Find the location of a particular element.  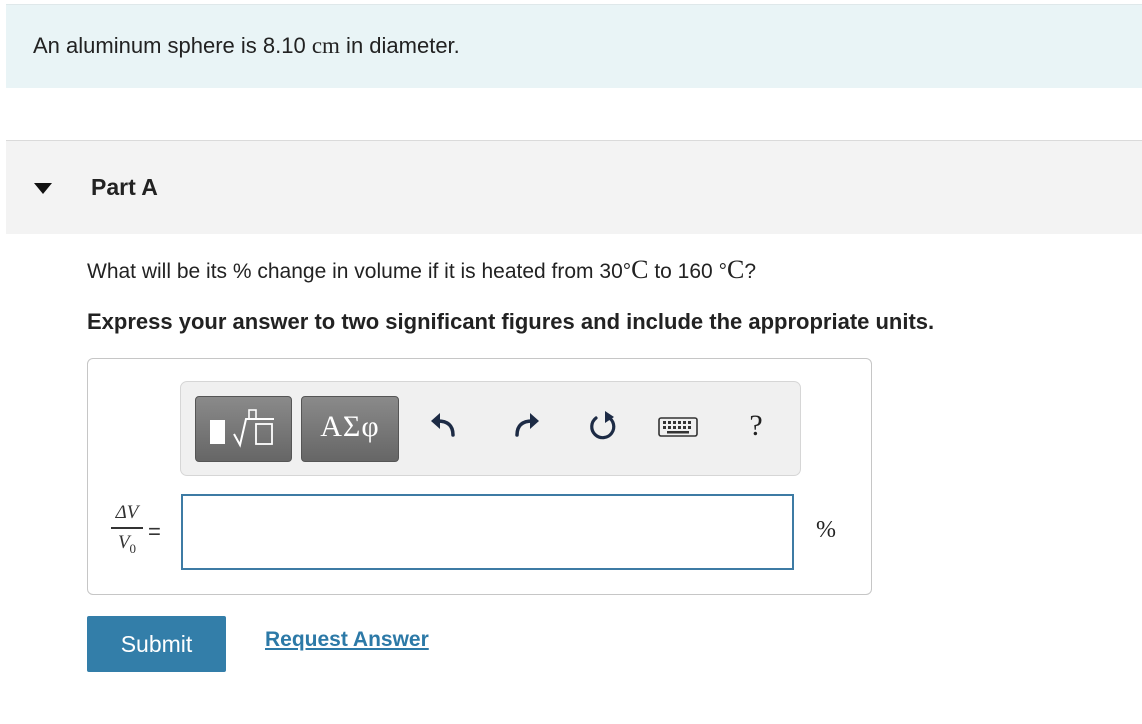

percent-unit-label: % is located at coordinates (826, 530).